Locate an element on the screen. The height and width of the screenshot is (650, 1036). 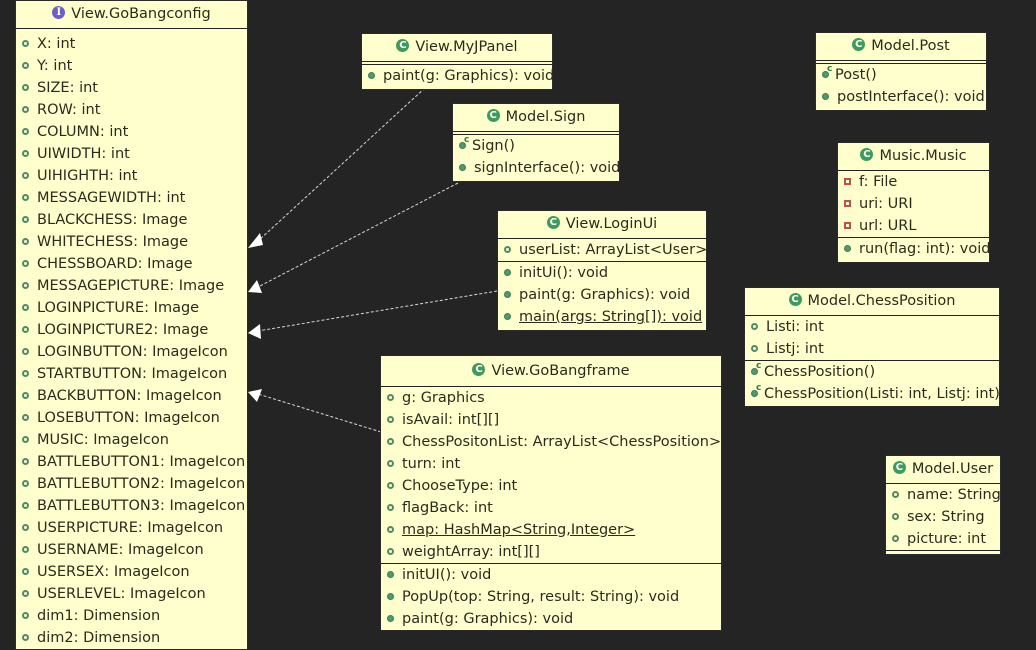
field-row: USERPICTURE: ImageIcon is located at coordinates (131, 528).